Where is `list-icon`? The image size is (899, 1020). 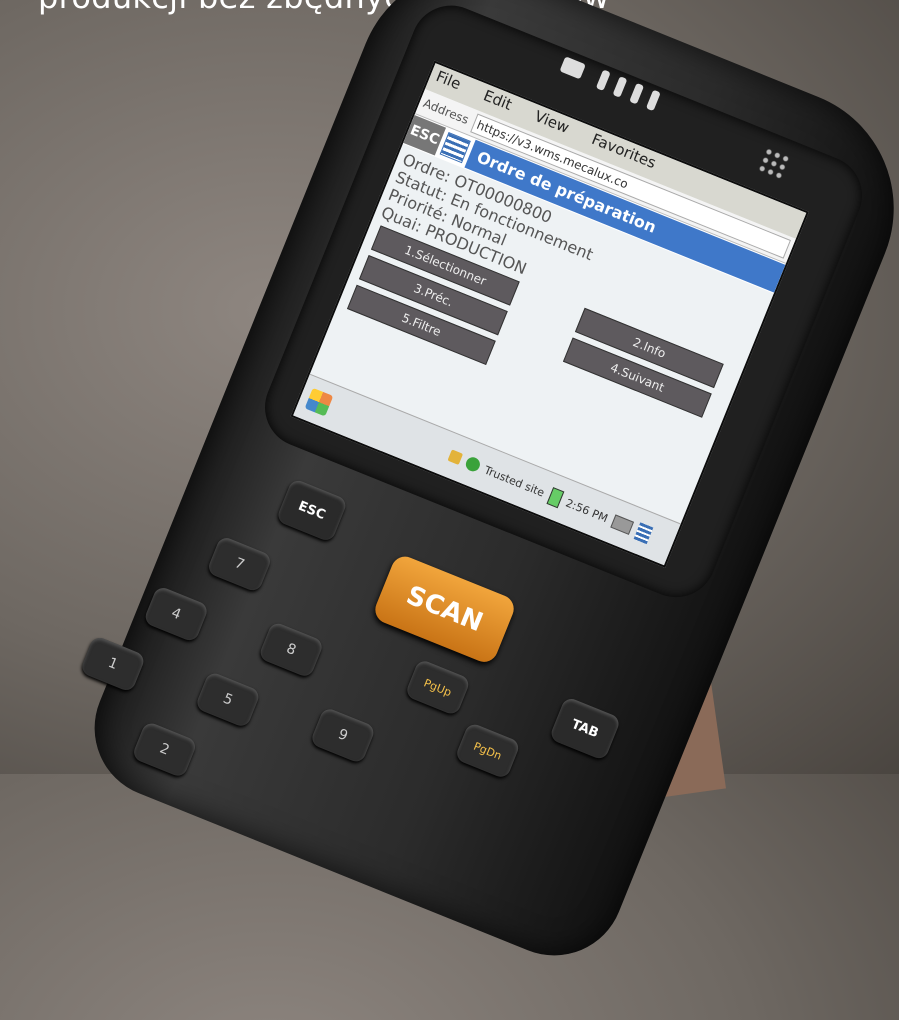
list-icon is located at coordinates (455, 148).